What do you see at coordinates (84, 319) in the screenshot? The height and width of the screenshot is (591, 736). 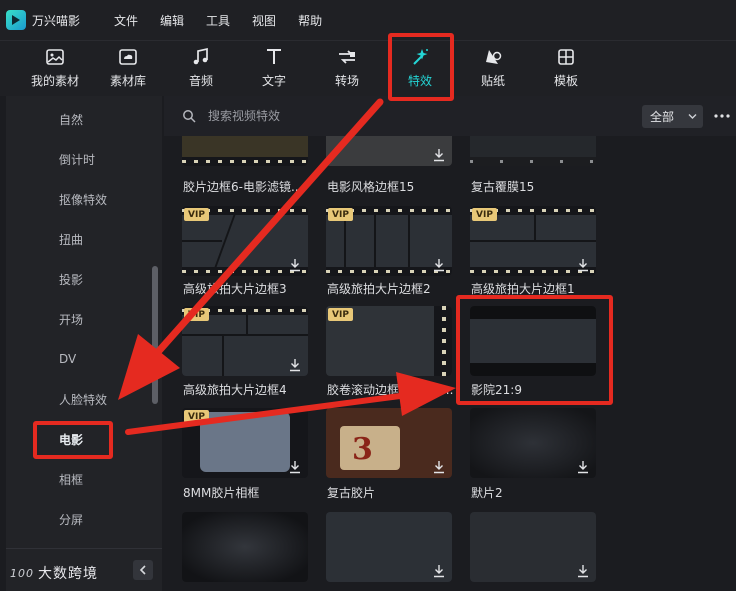 I see `sidebar-item-opening: 开场` at bounding box center [84, 319].